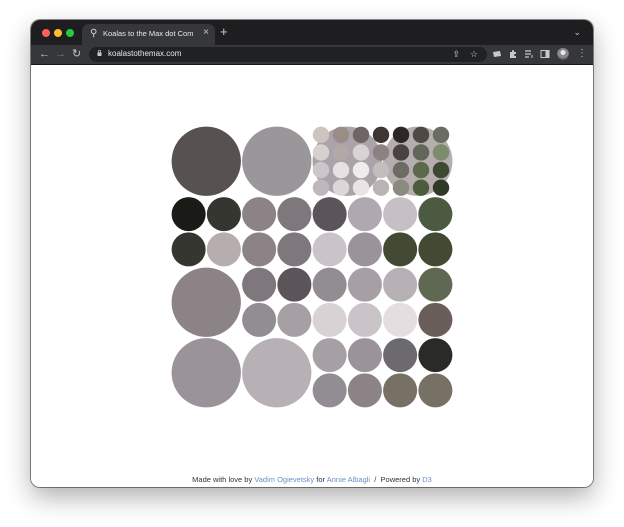 This screenshot has width=624, height=527. I want to click on bookmark-star-icon: ☆, so click(474, 54).